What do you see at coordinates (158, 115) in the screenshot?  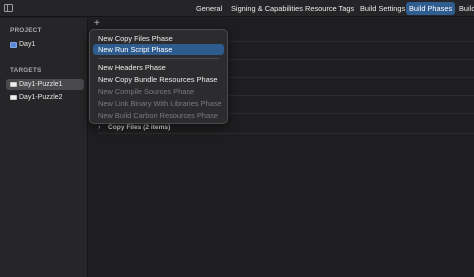 I see `menu-item-new-build-carbon-resources-phase: New Build Carbon Resources Phase` at bounding box center [158, 115].